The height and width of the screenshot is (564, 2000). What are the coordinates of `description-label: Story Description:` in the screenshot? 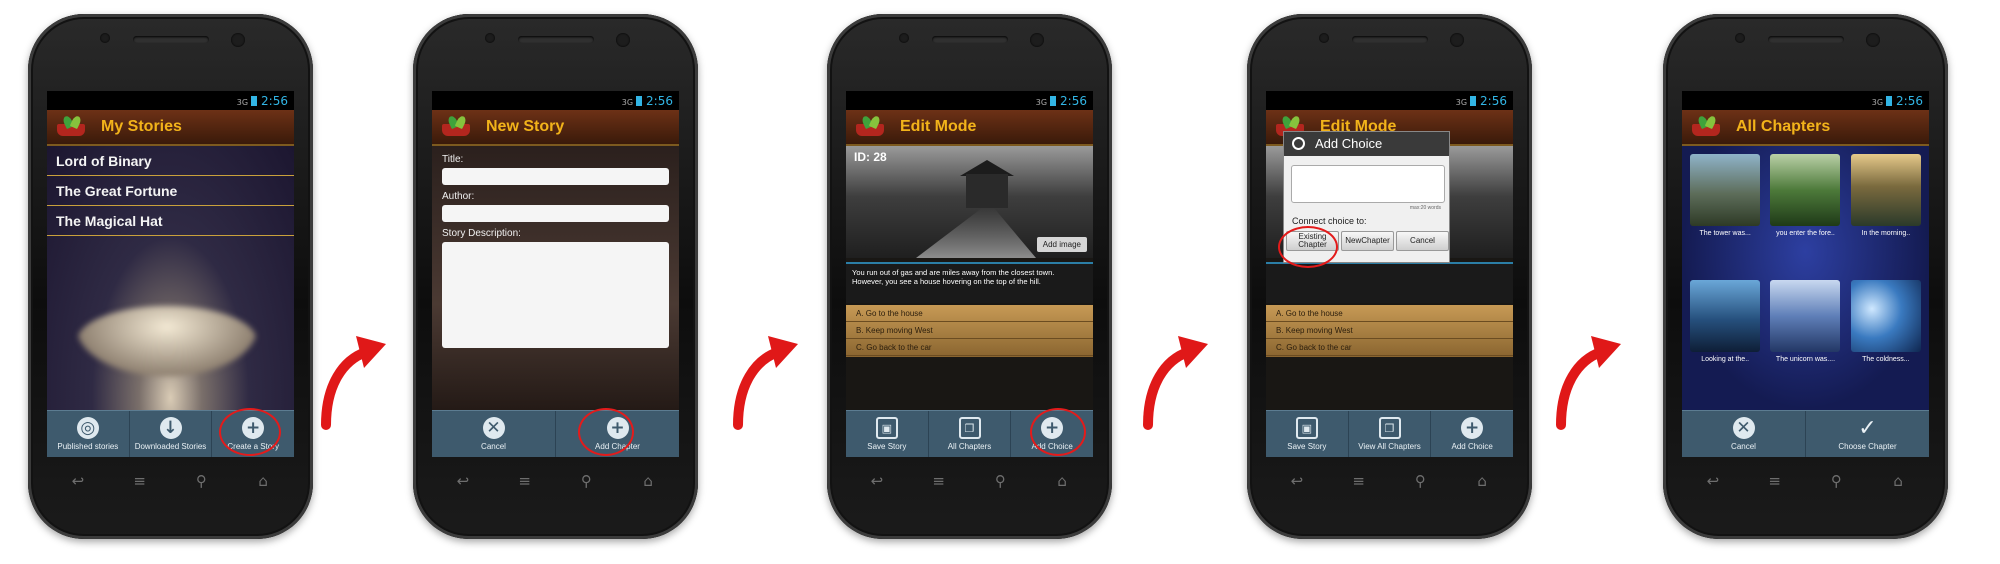 It's located at (481, 233).